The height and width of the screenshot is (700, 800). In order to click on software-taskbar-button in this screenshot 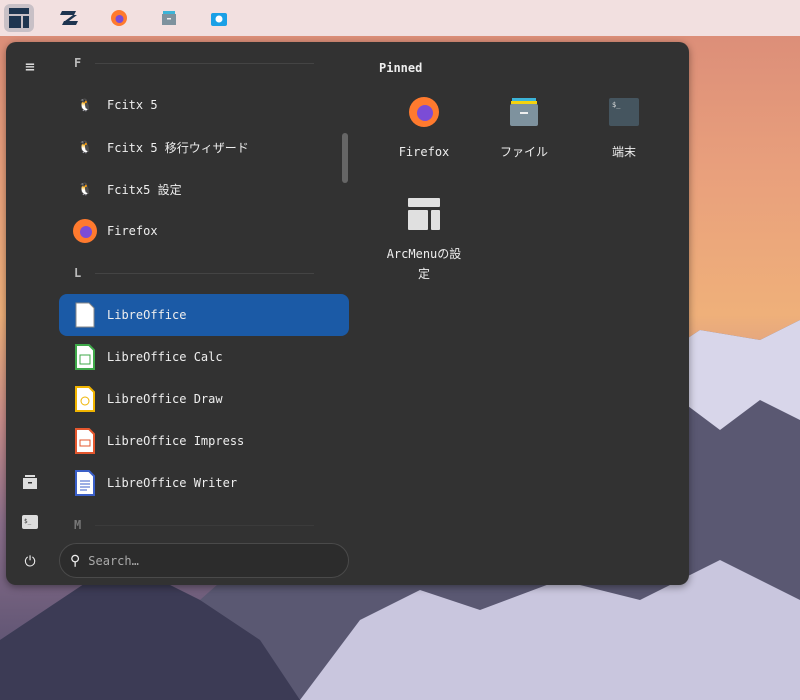, I will do `click(219, 18)`.